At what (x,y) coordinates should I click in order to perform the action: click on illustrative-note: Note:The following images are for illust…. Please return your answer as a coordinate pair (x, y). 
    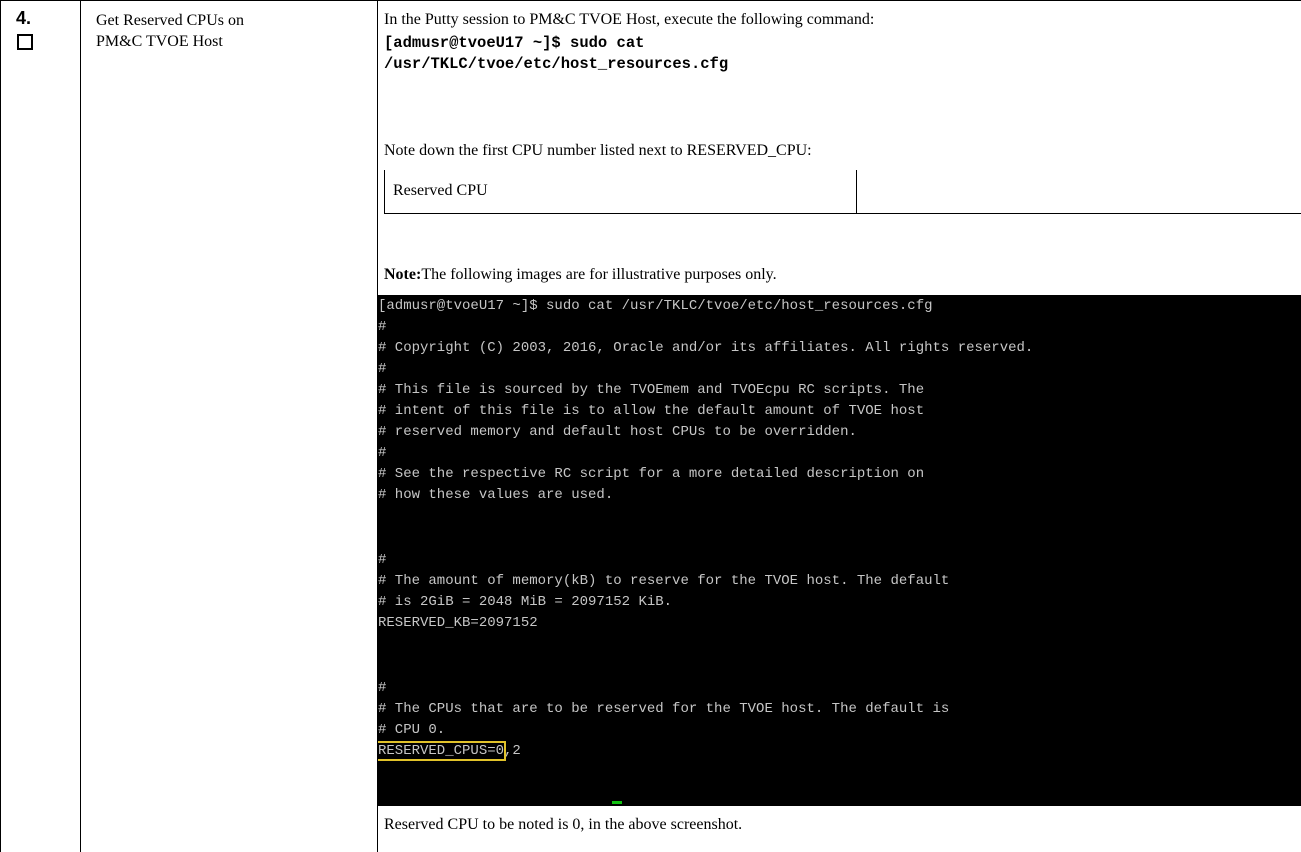
    Looking at the image, I should click on (580, 275).